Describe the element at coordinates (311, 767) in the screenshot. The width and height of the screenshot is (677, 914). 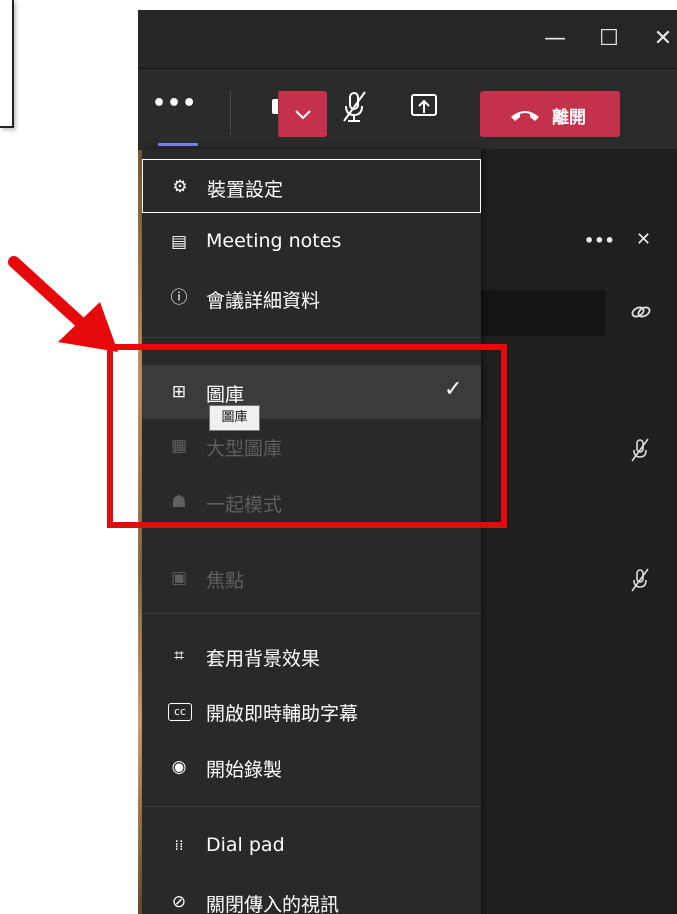
I see `menu-item-start-recording: ◉ 開始錄製` at that location.